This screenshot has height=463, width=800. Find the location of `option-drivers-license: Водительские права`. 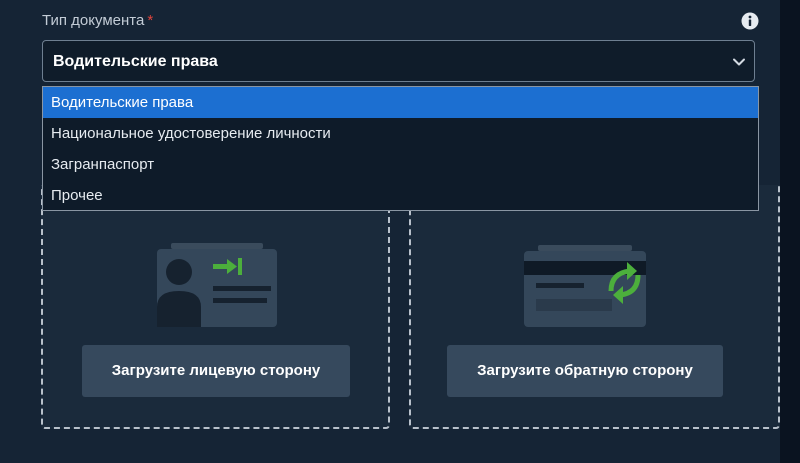

option-drivers-license: Водительские права is located at coordinates (400, 102).